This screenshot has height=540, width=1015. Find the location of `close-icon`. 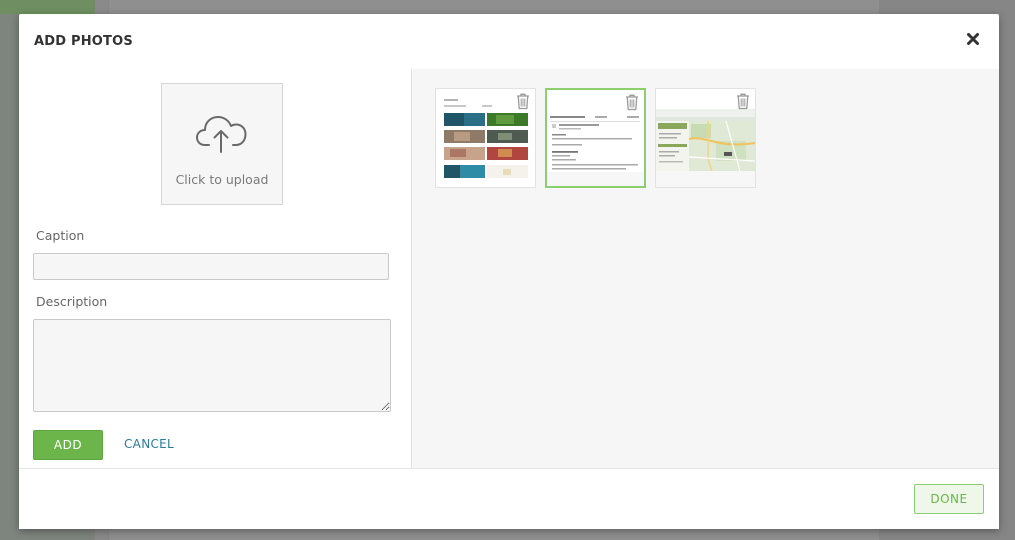

close-icon is located at coordinates (973, 39).